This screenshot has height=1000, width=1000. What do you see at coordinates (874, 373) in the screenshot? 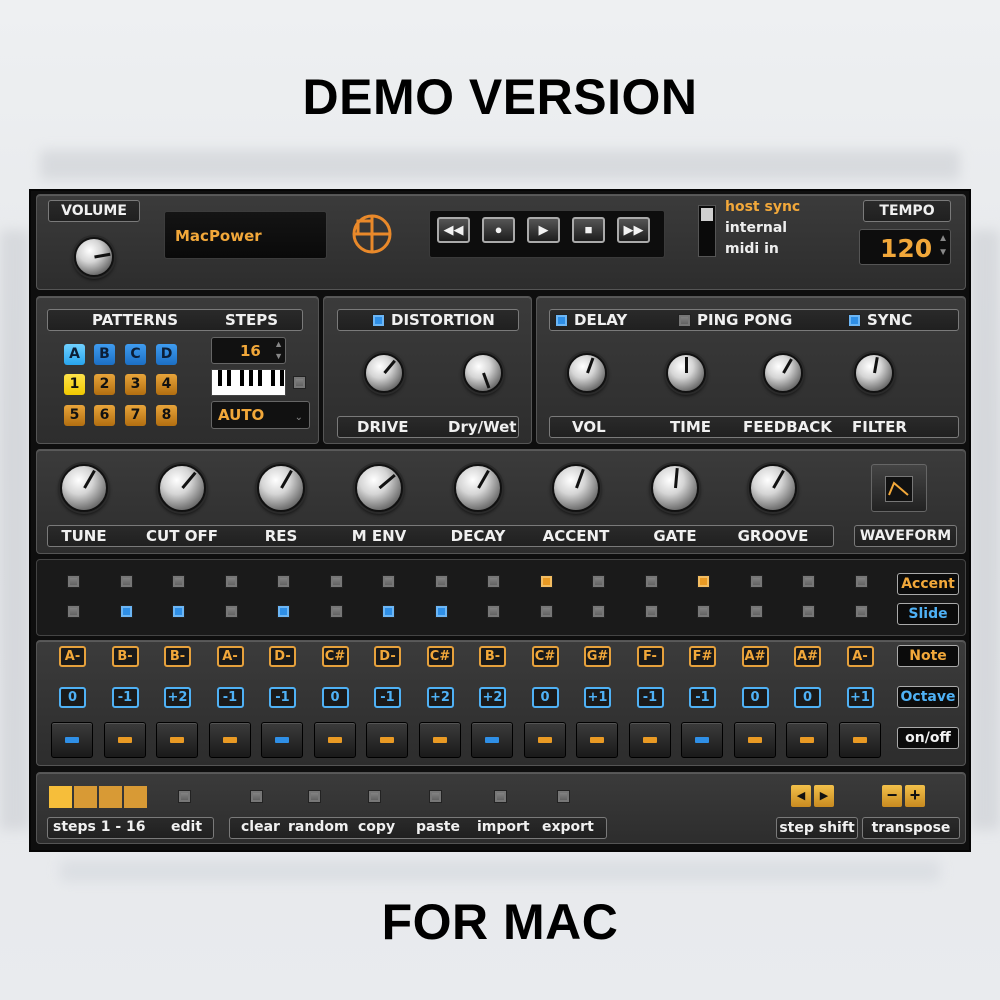
I see `delay-filter-knob` at bounding box center [874, 373].